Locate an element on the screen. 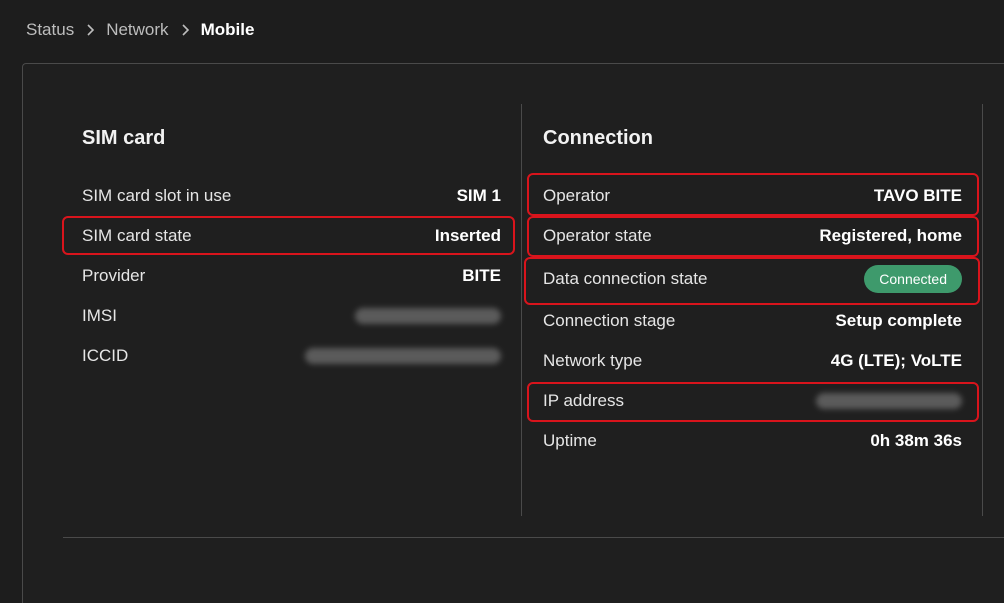 This screenshot has width=1004, height=603. row-sim-state: SIM card state Inserted is located at coordinates (291, 236).